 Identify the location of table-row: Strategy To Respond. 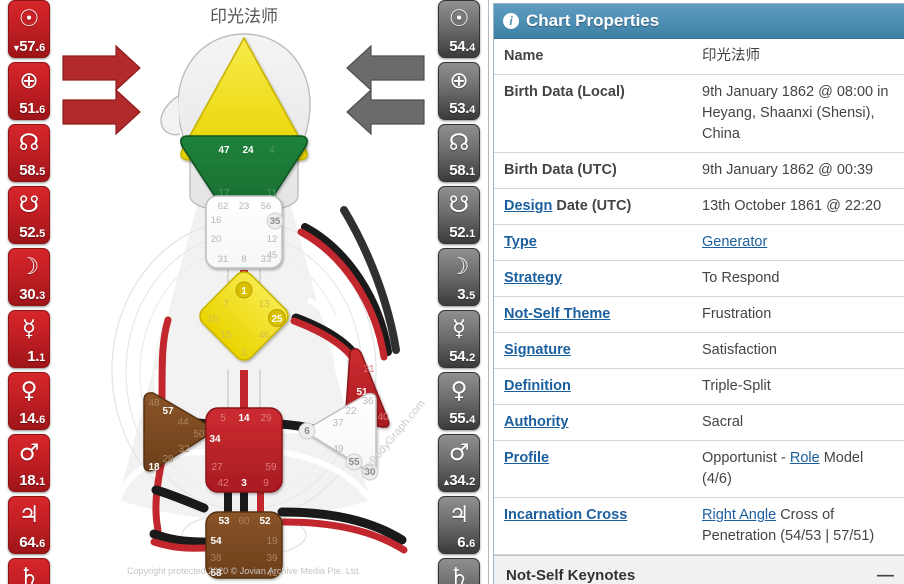
(699, 279).